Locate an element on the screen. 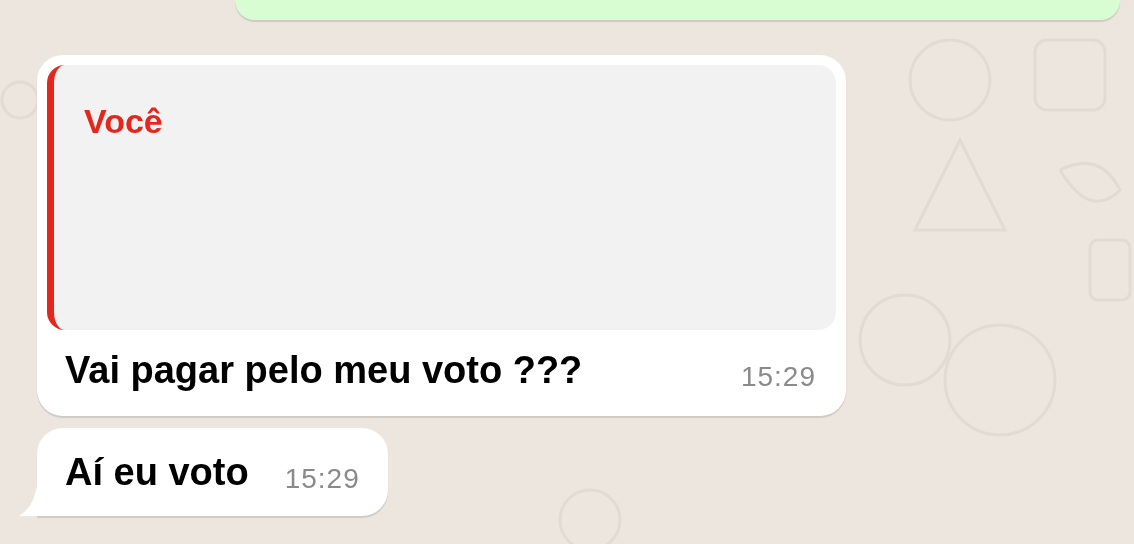 This screenshot has width=1134, height=544. message-text: Vai pagar pelo meu voto ??? is located at coordinates (324, 370).